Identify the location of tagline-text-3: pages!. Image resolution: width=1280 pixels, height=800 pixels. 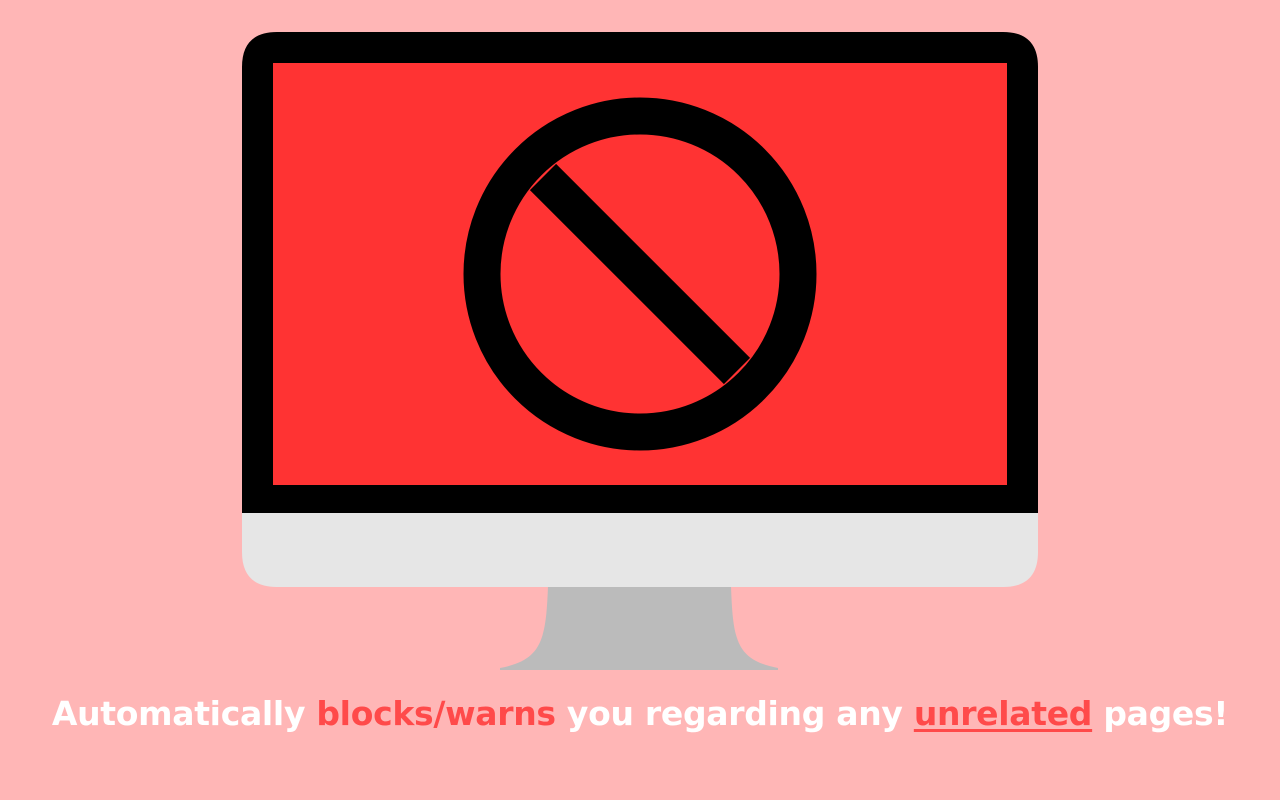
(1160, 713).